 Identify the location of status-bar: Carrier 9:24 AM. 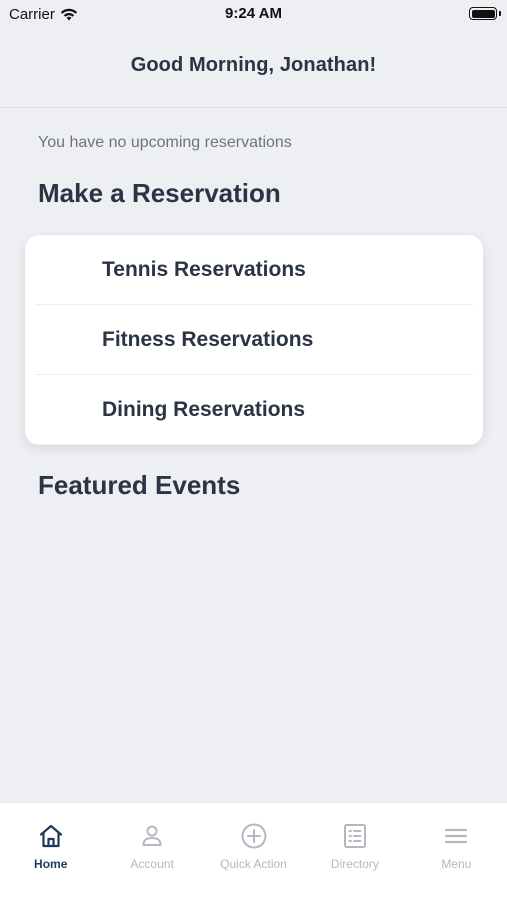
(253, 14).